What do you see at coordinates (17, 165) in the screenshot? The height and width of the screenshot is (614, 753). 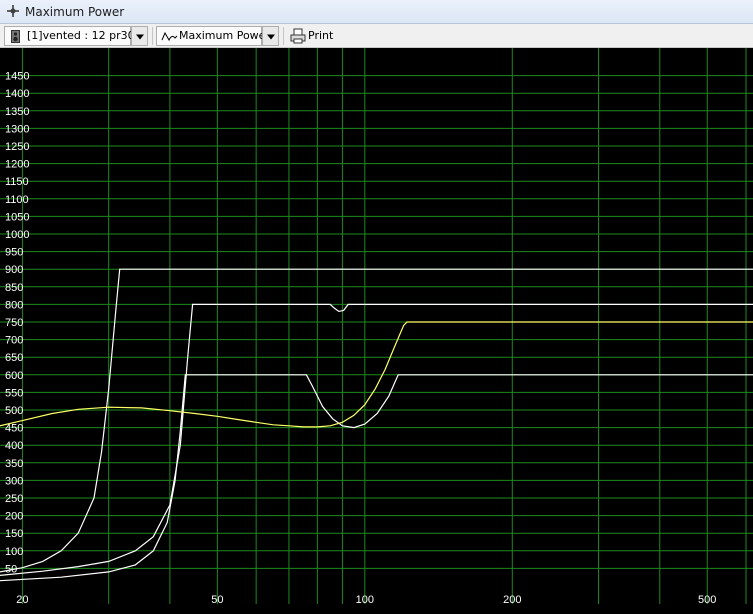 I see `y-tick-label: 1200` at bounding box center [17, 165].